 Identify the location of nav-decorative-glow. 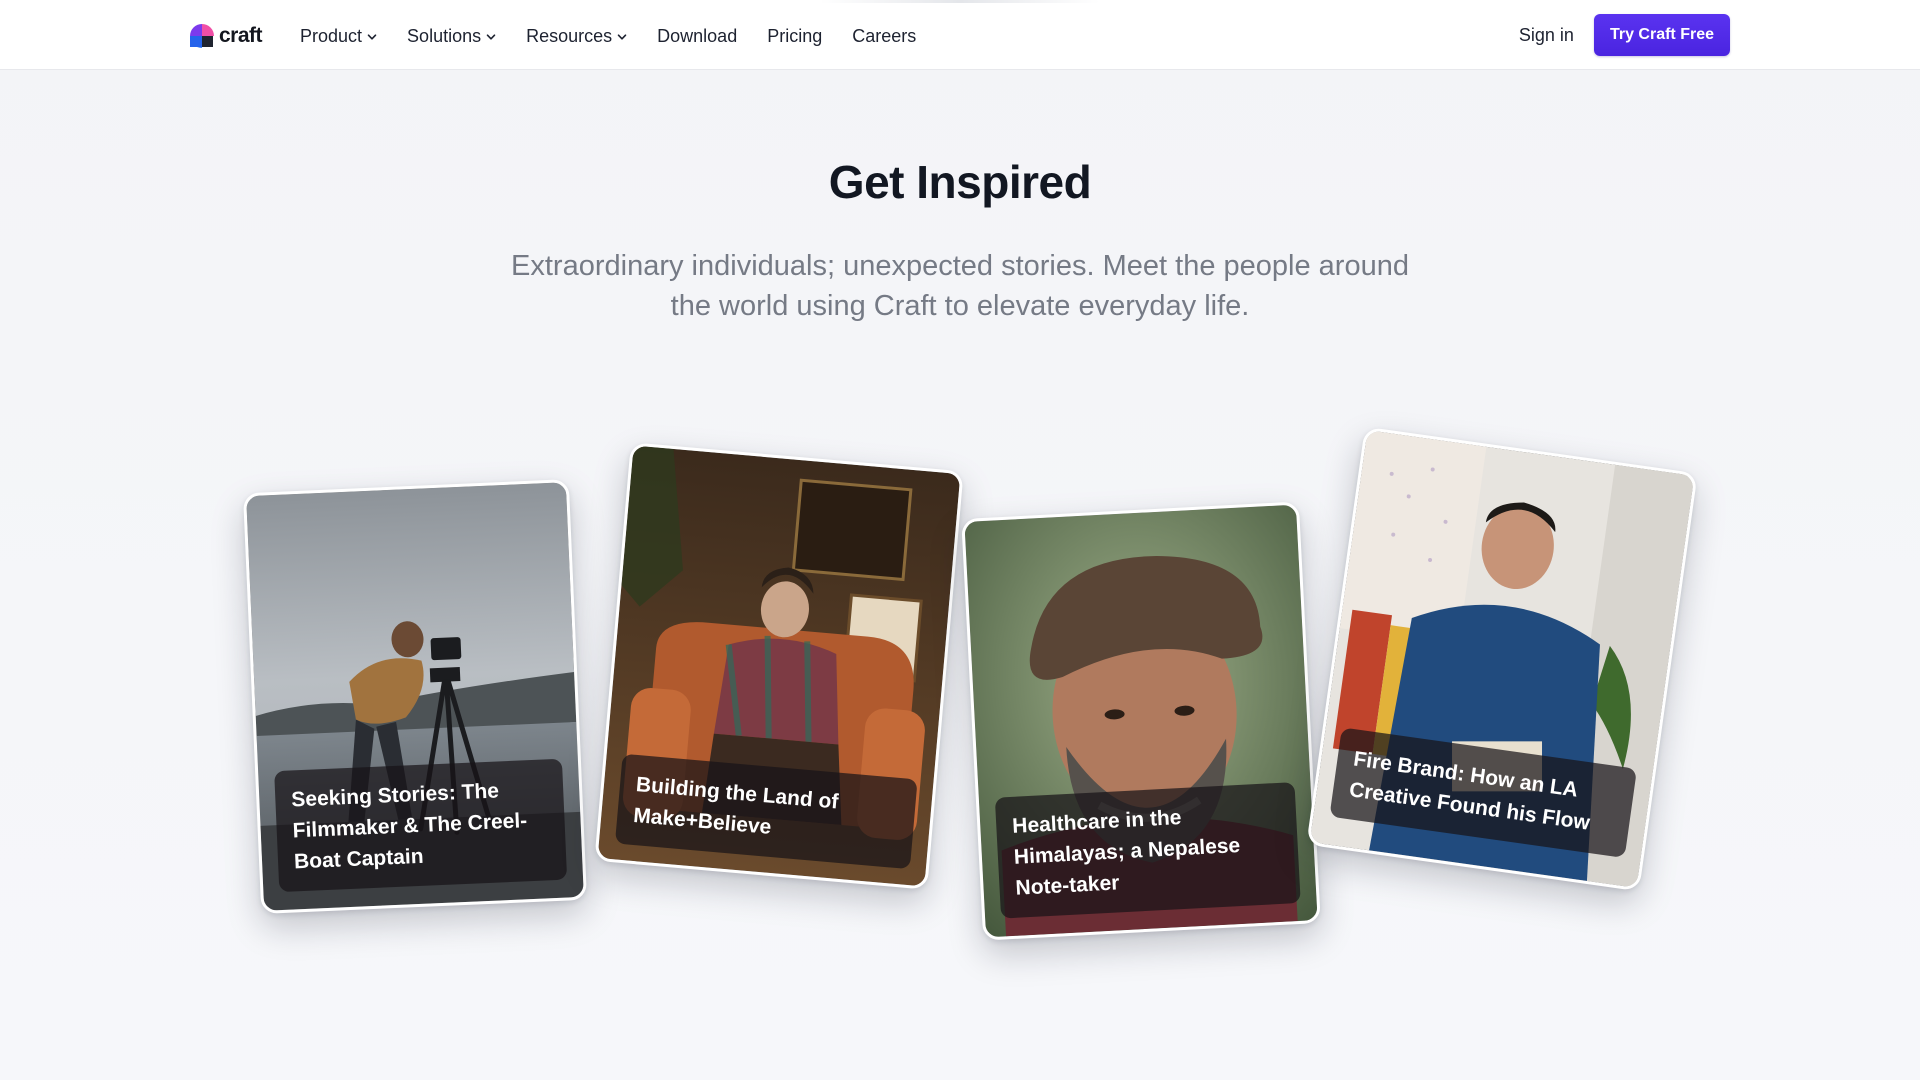
(960, 1).